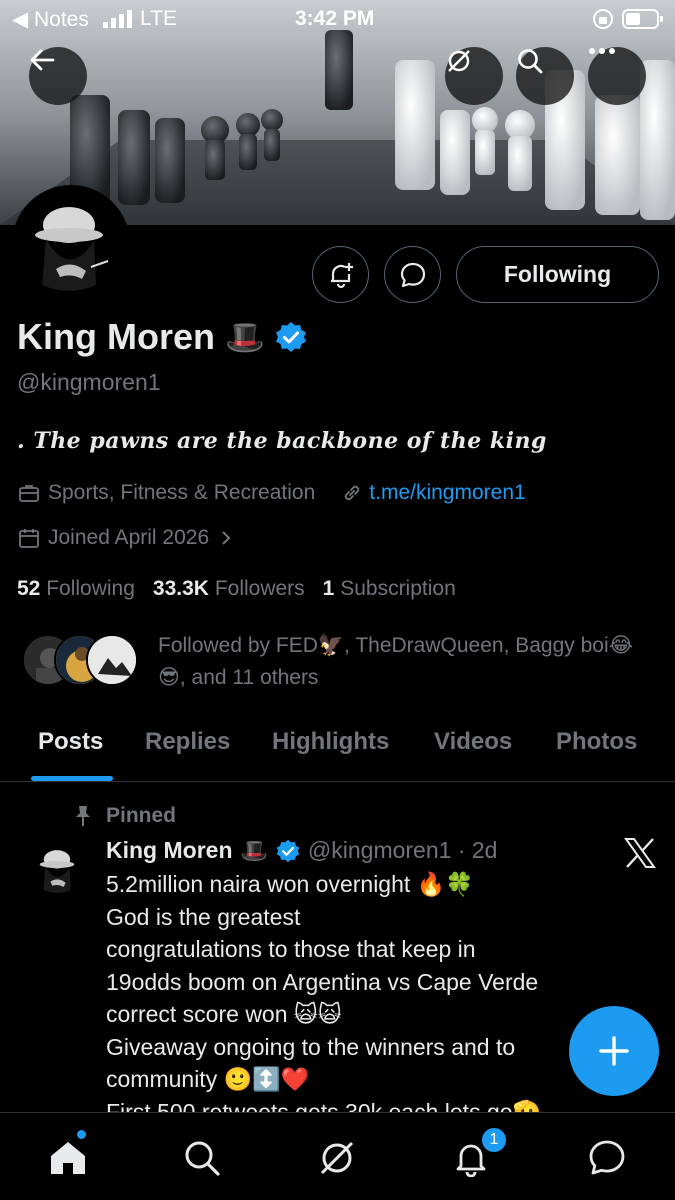 Image resolution: width=675 pixels, height=1200 pixels. What do you see at coordinates (70, 742) in the screenshot?
I see `tab-posts: Posts` at bounding box center [70, 742].